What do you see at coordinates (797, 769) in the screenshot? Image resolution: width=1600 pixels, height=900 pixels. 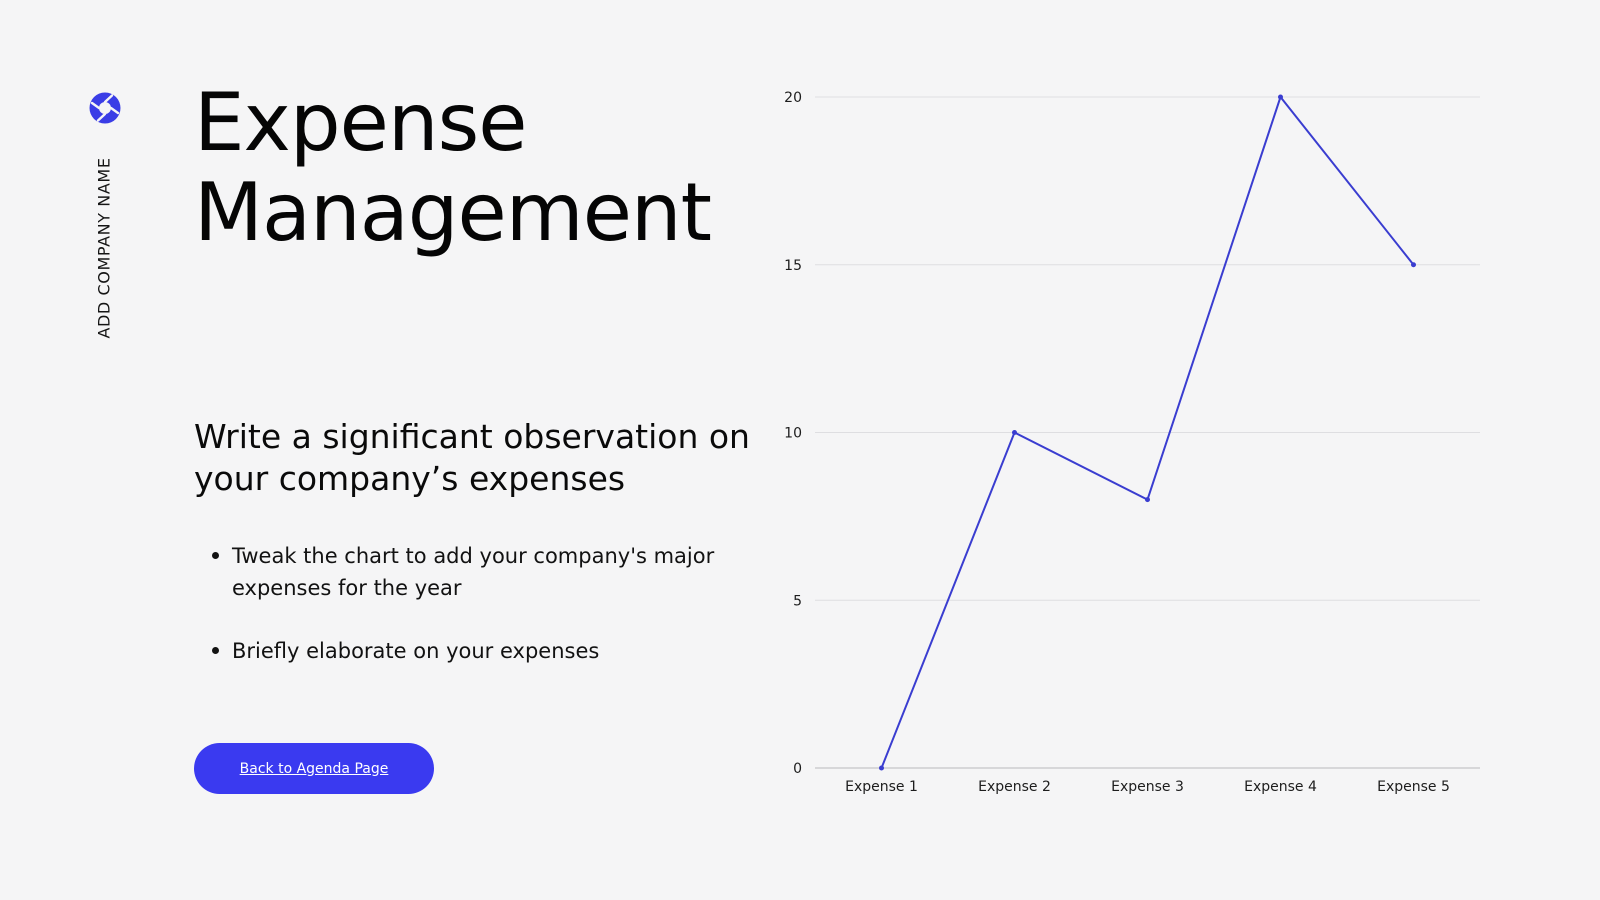 I see `y-tick-label: 0` at bounding box center [797, 769].